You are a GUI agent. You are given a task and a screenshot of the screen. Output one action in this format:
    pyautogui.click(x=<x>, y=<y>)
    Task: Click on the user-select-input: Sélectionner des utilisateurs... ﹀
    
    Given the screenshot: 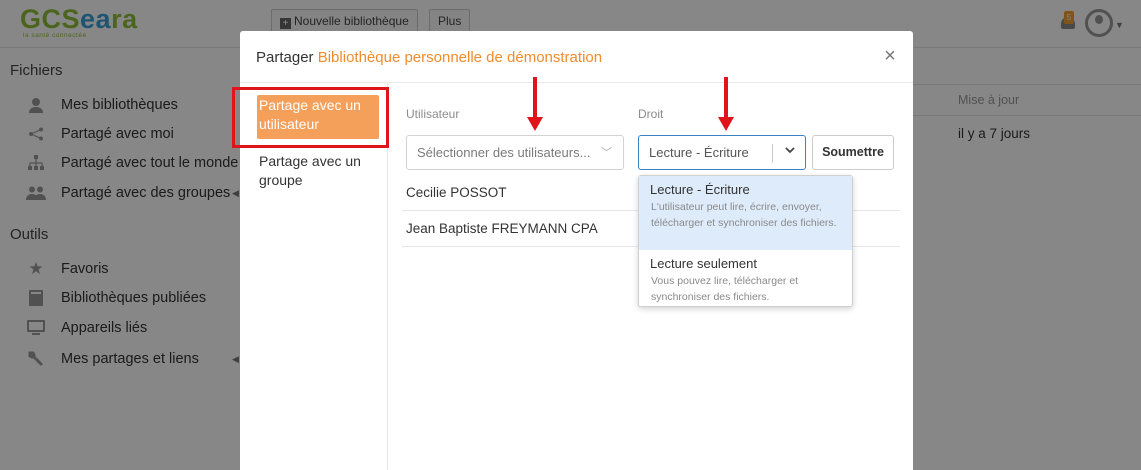 What is the action you would take?
    pyautogui.click(x=515, y=152)
    